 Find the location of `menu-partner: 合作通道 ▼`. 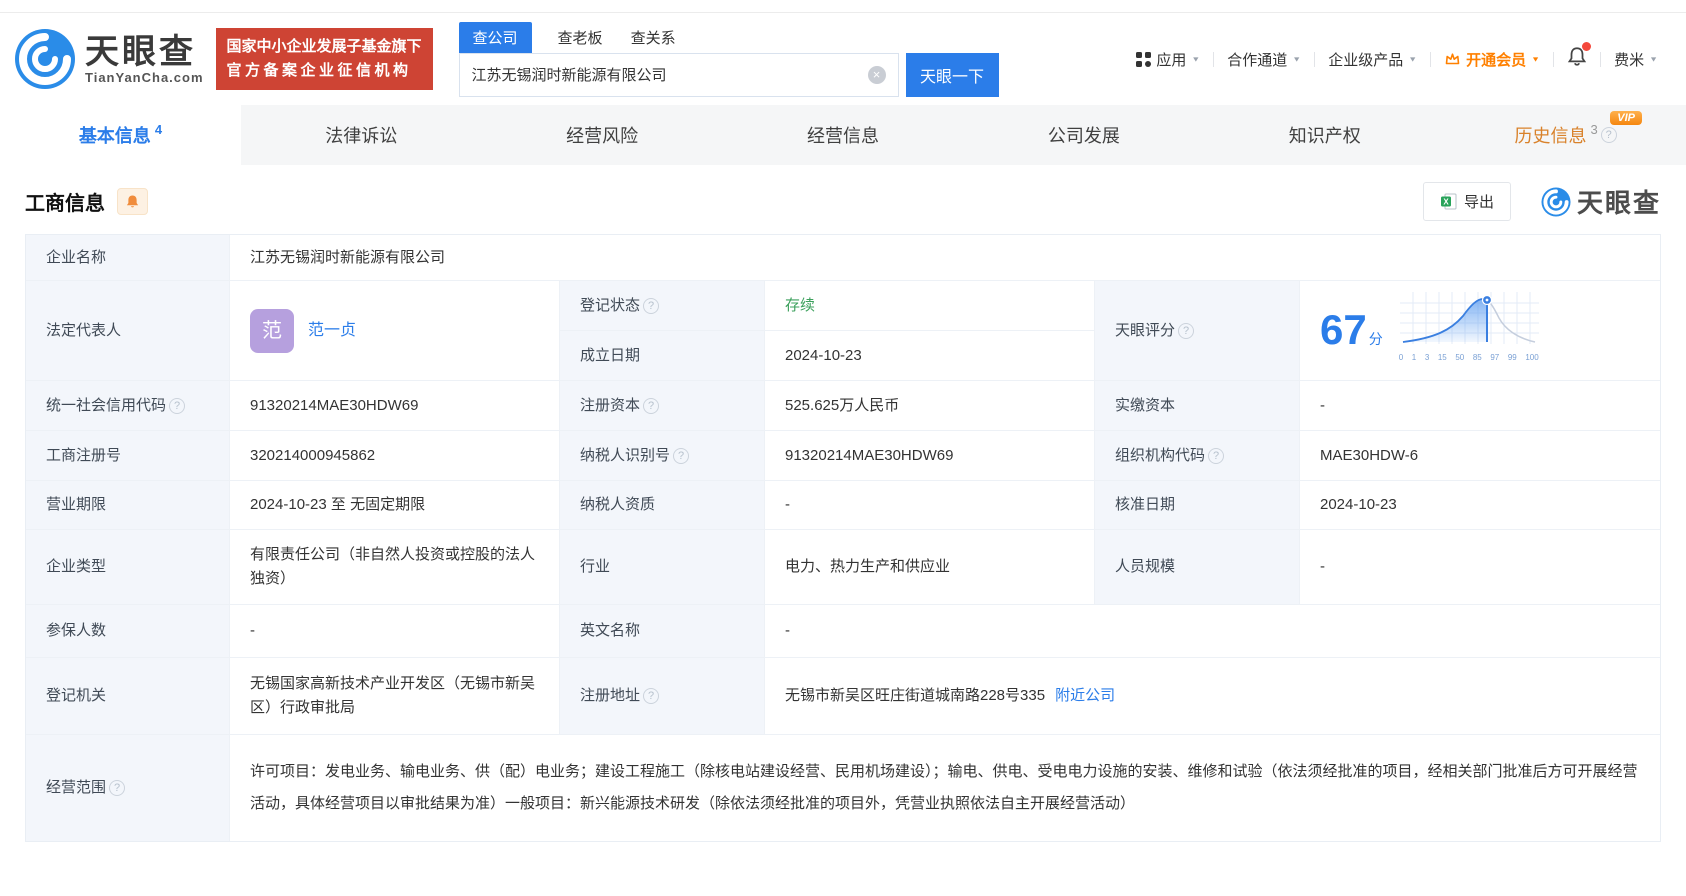

menu-partner: 合作通道 ▼ is located at coordinates (1264, 59).